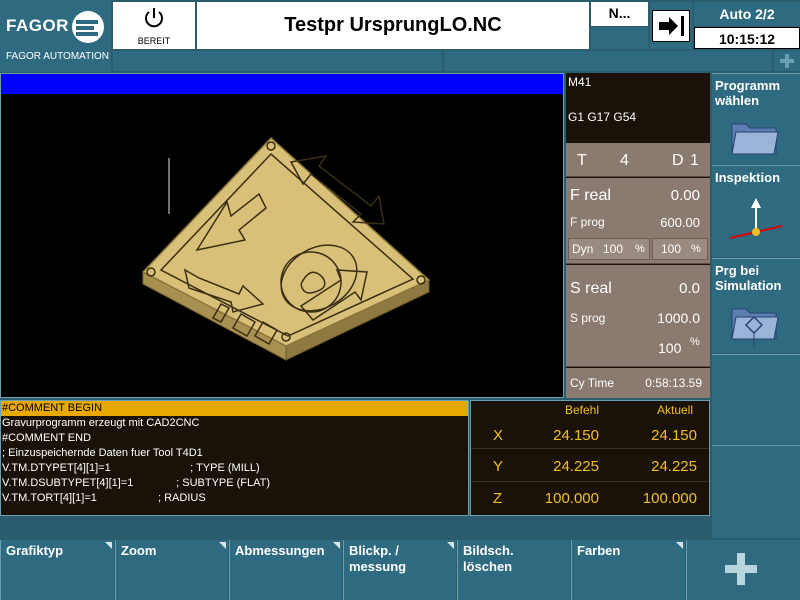 The image size is (800, 600). Describe the element at coordinates (234, 498) in the screenshot. I see `program-line: V.TM.TORT[4][1]=1 ; RADIUS` at that location.